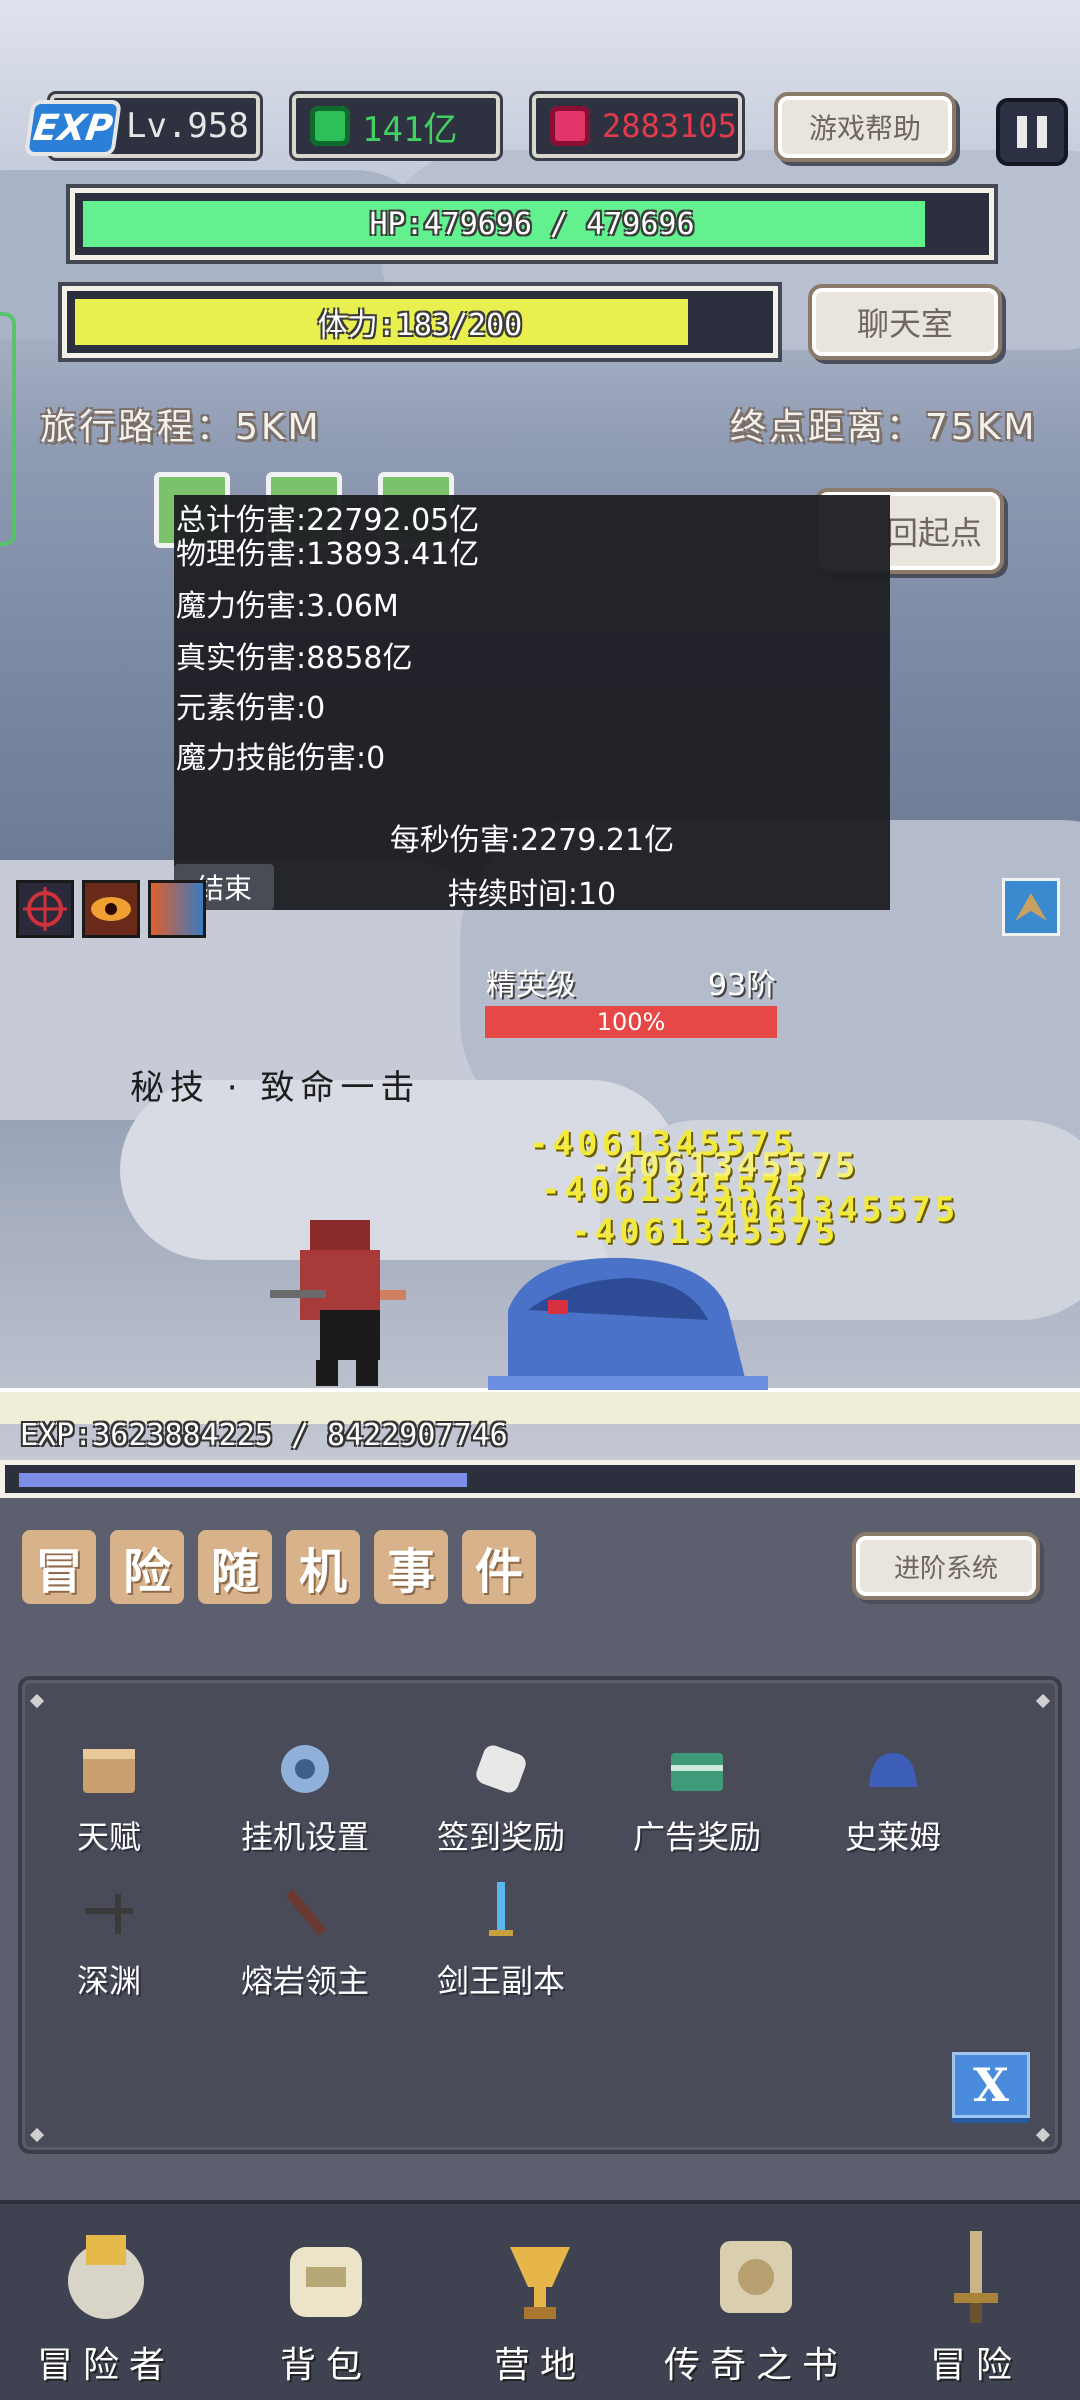  What do you see at coordinates (946, 1566) in the screenshot?
I see `advance-system-button: 进阶系统` at bounding box center [946, 1566].